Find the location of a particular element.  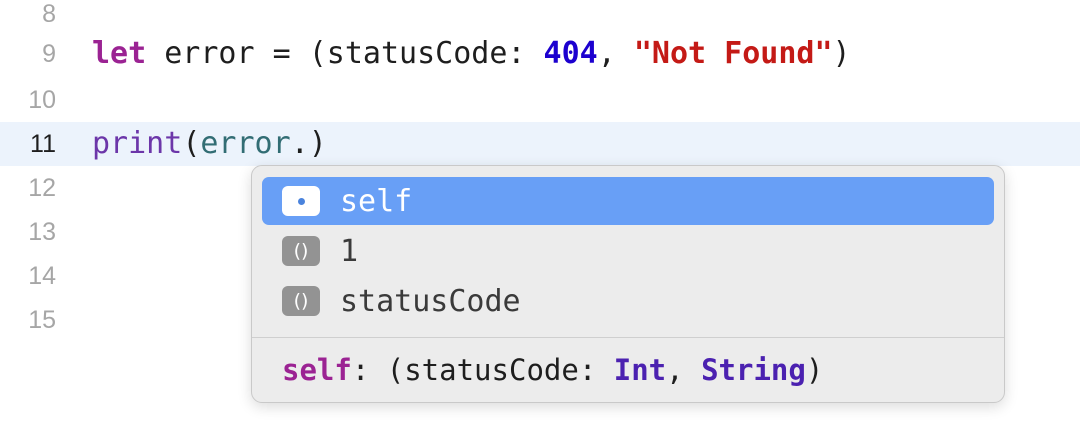

function-token: print is located at coordinates (137, 143).